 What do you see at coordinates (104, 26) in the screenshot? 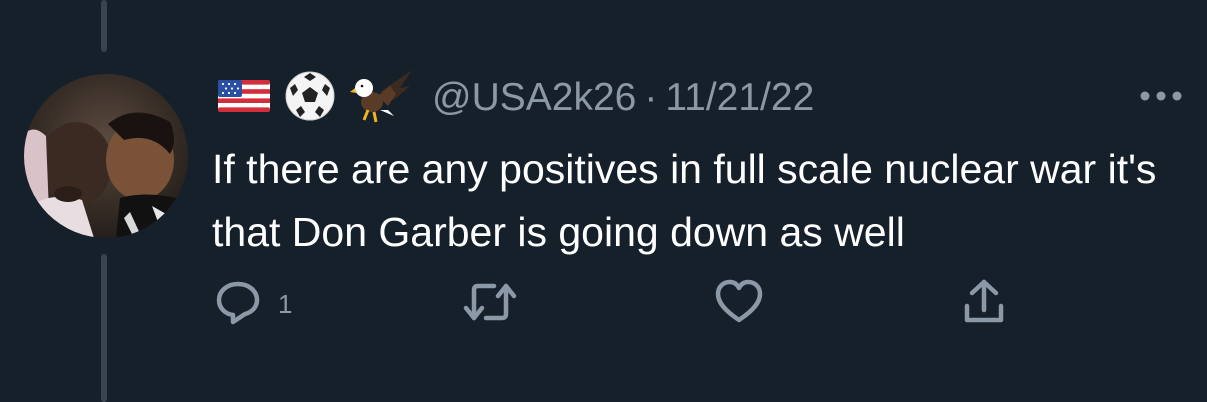
I see `thread-line-top` at bounding box center [104, 26].